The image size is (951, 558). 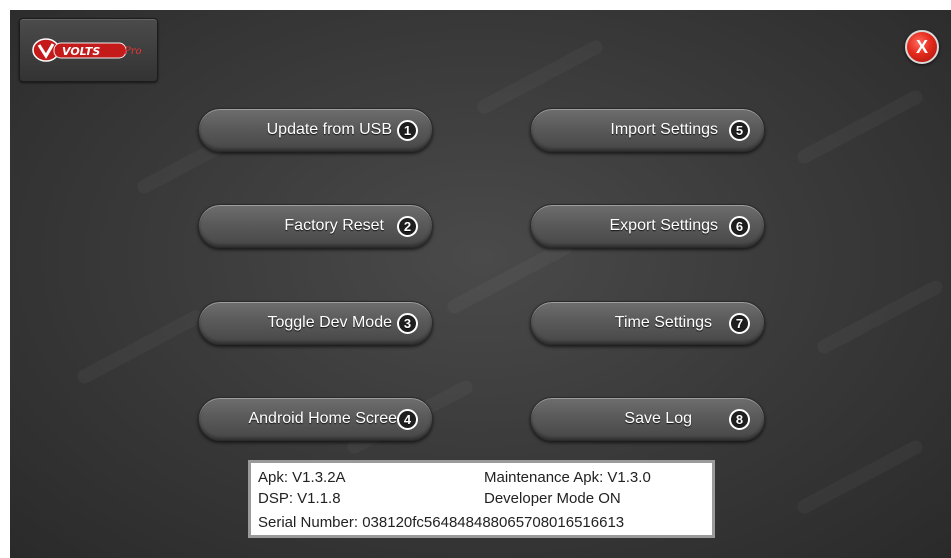 I want to click on button-label: Factory Reset, so click(x=334, y=225).